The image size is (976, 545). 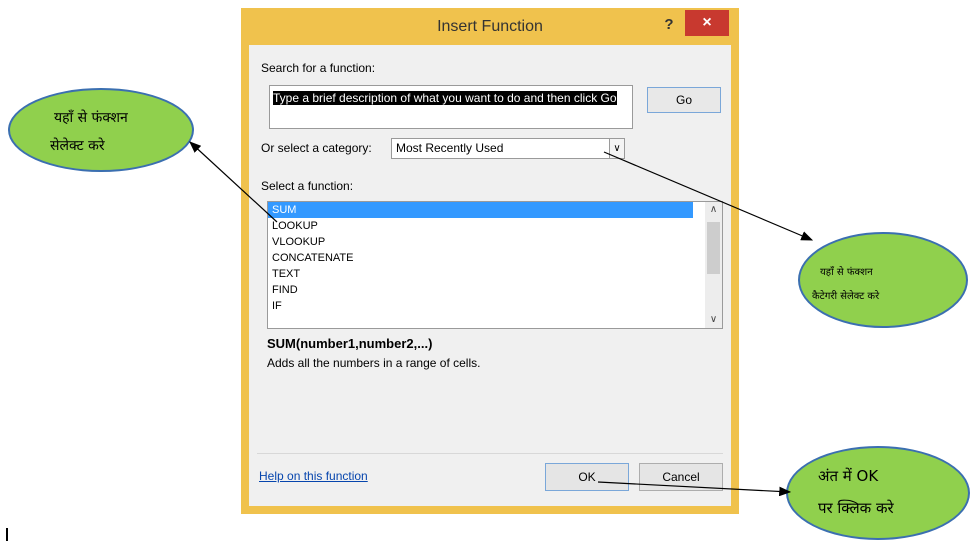 I want to click on arrow-to-select-function-callout, so click(x=233, y=182).